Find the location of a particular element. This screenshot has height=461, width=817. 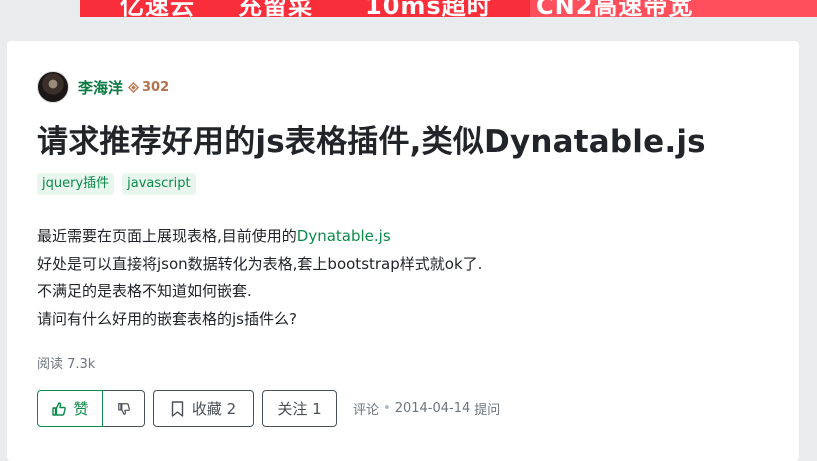

thumbs-up-icon is located at coordinates (59, 408).